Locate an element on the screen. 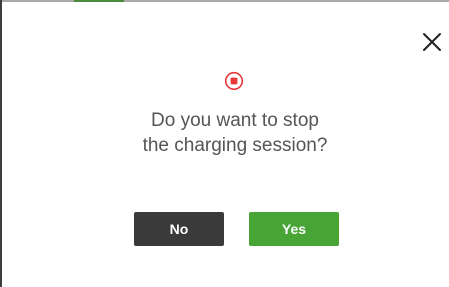  no-button: No is located at coordinates (179, 229).